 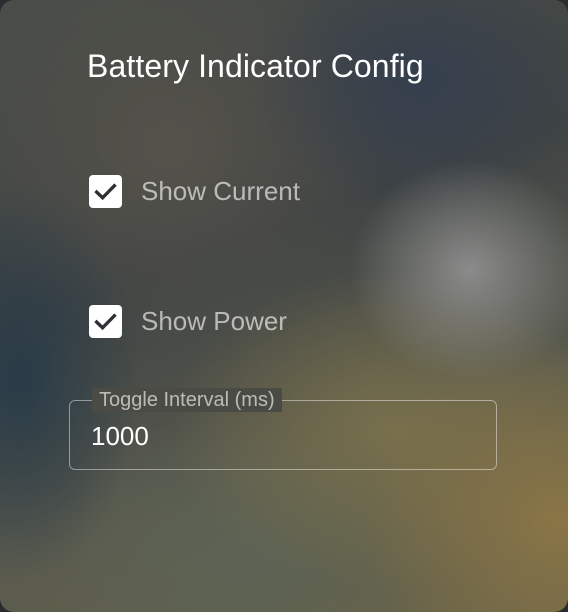 I want to click on toggle-interval-label: Toggle Interval (ms), so click(x=187, y=400).